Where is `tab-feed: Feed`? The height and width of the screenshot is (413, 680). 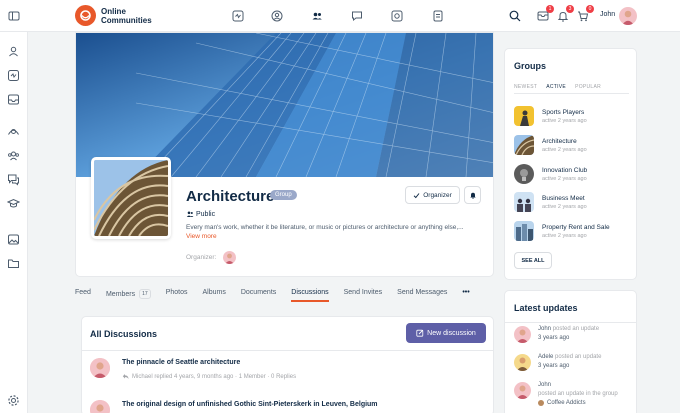 tab-feed: Feed is located at coordinates (83, 295).